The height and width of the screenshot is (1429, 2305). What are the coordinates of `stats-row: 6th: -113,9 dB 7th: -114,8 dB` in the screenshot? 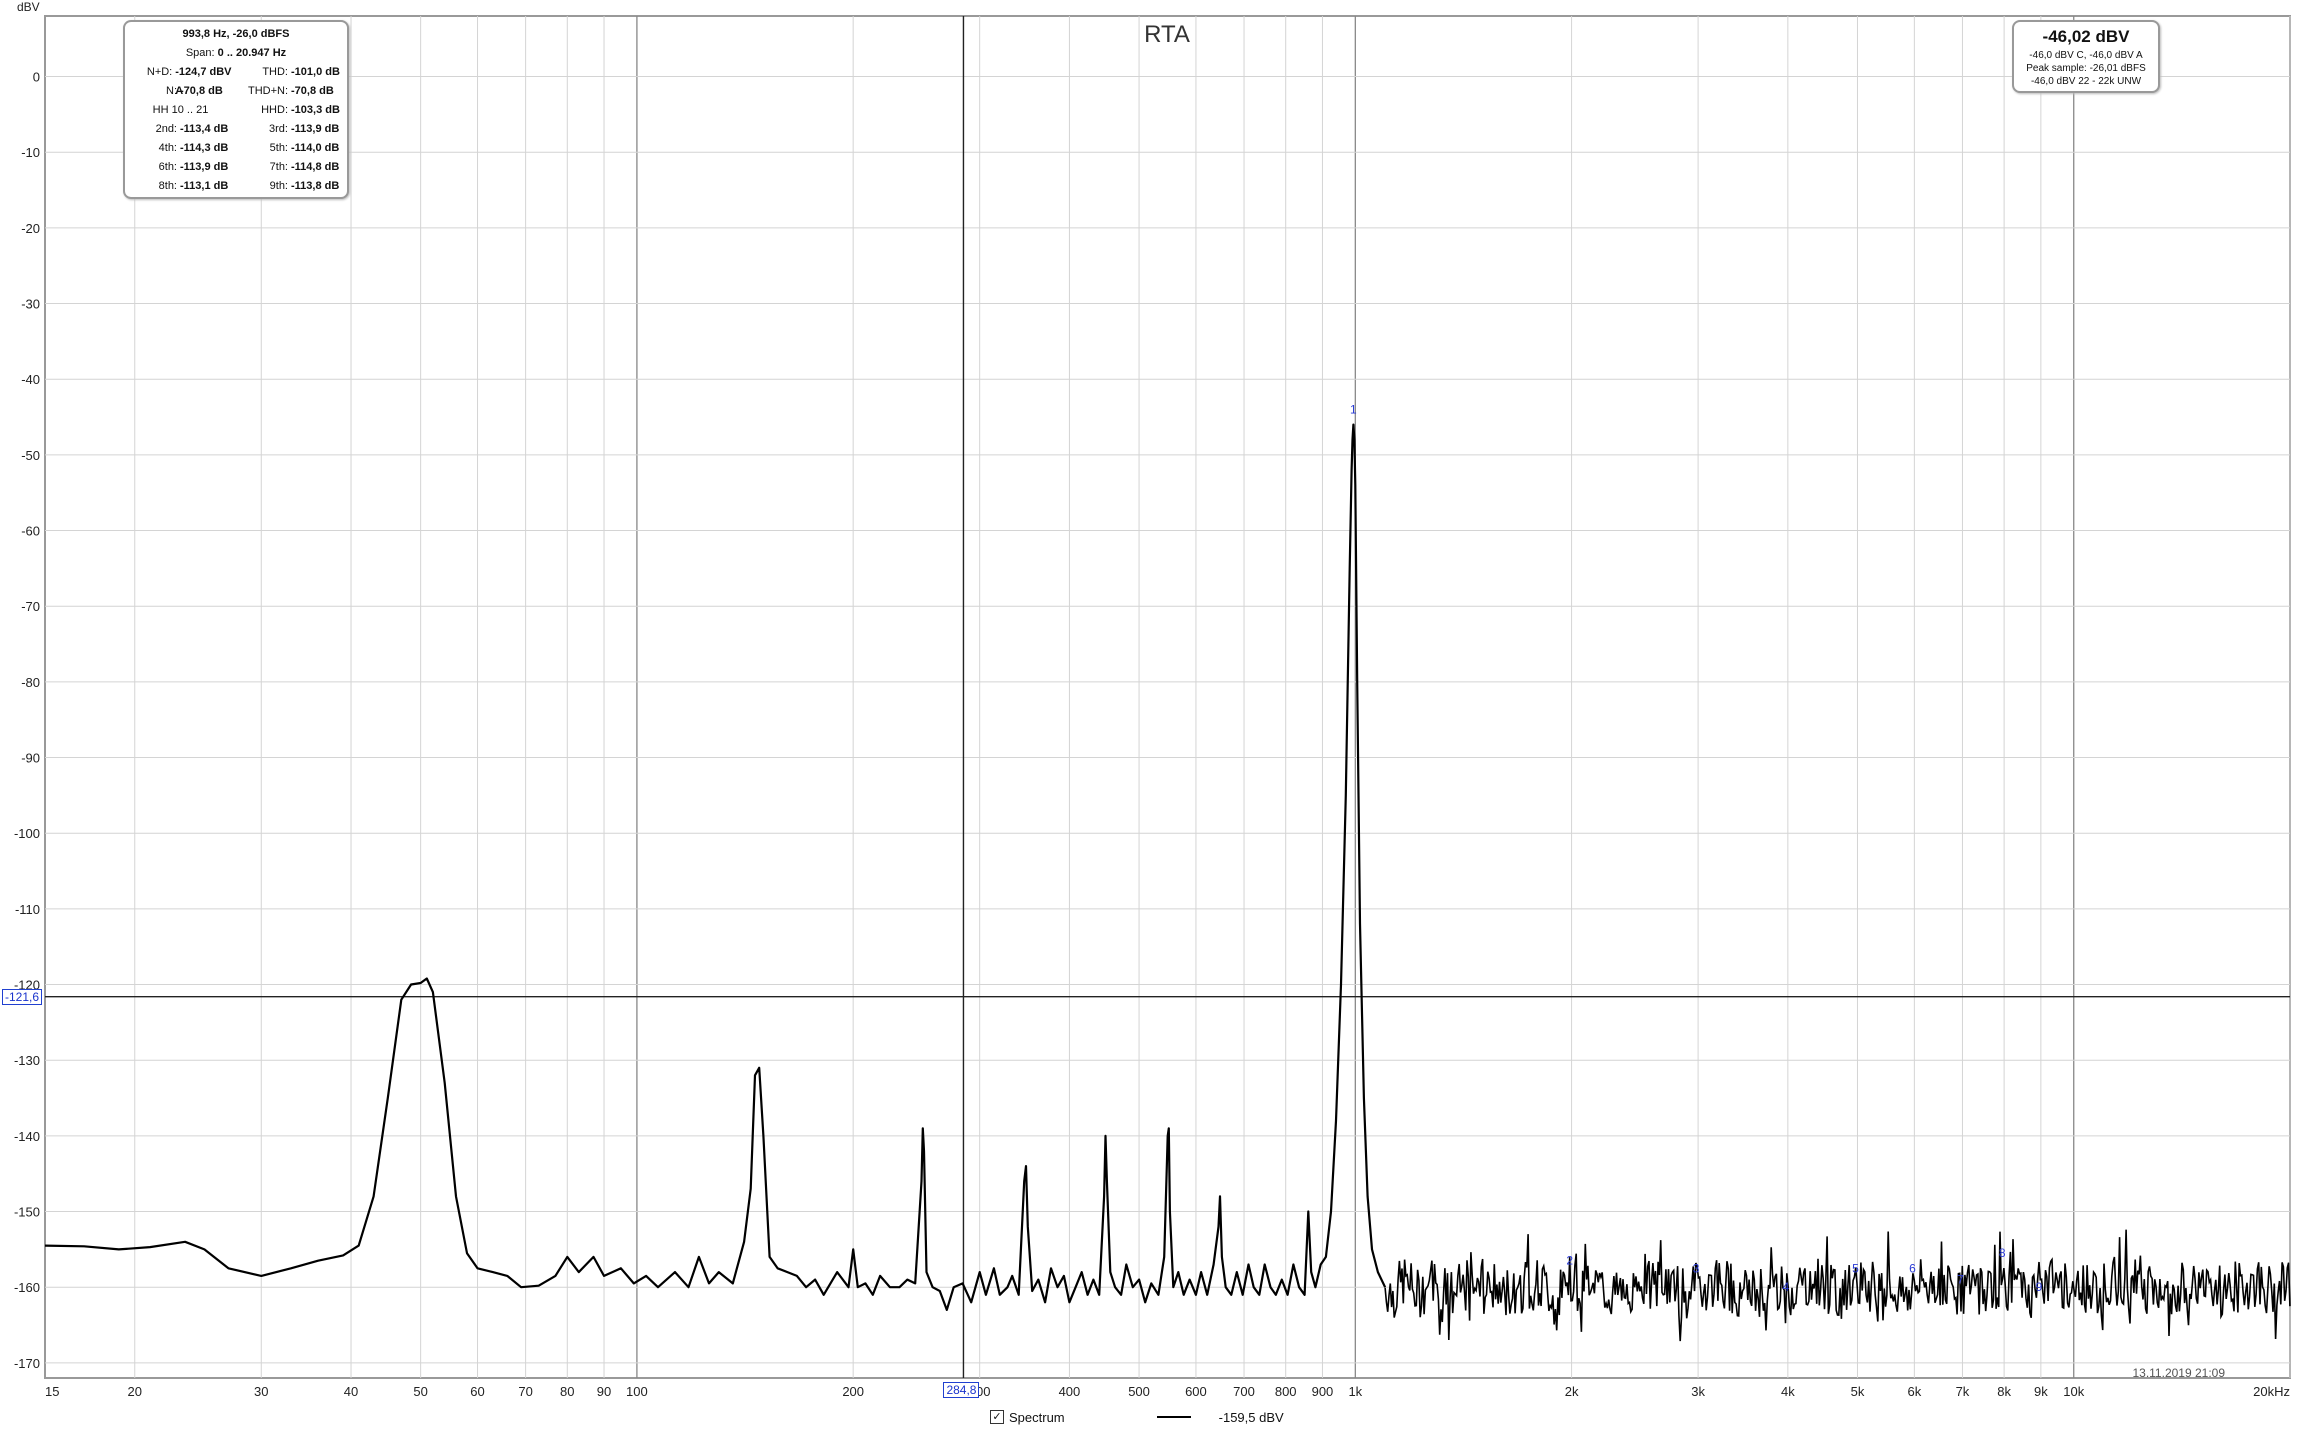 It's located at (236, 167).